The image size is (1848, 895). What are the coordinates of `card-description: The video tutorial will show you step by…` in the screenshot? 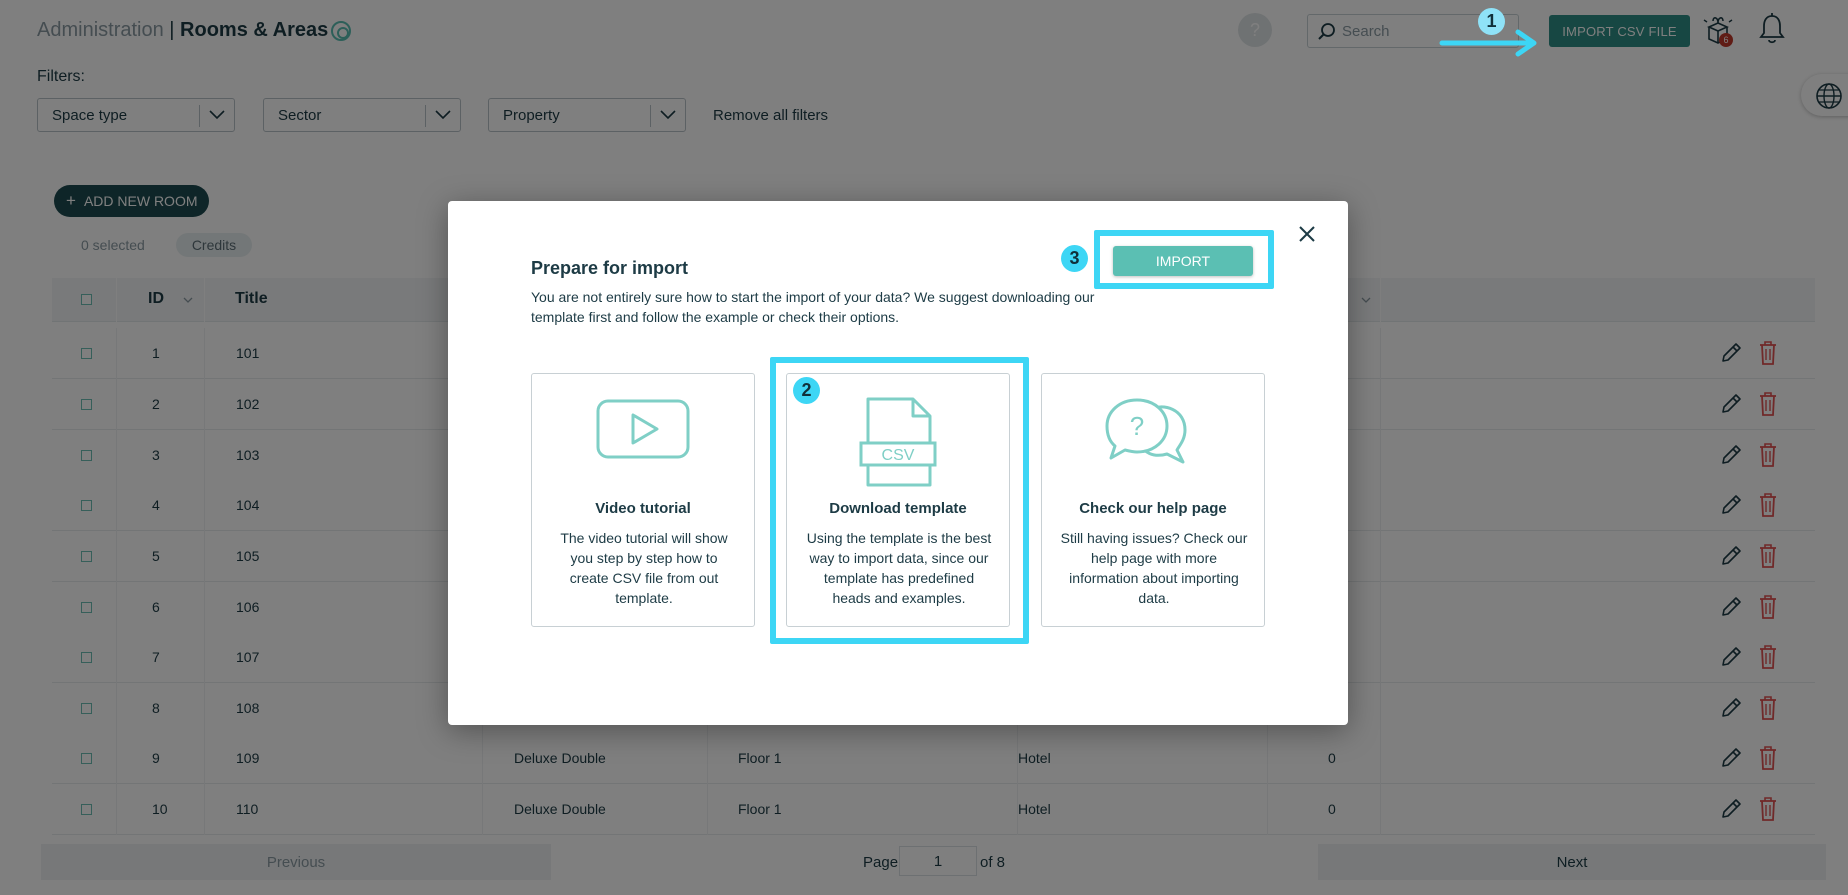 It's located at (644, 568).